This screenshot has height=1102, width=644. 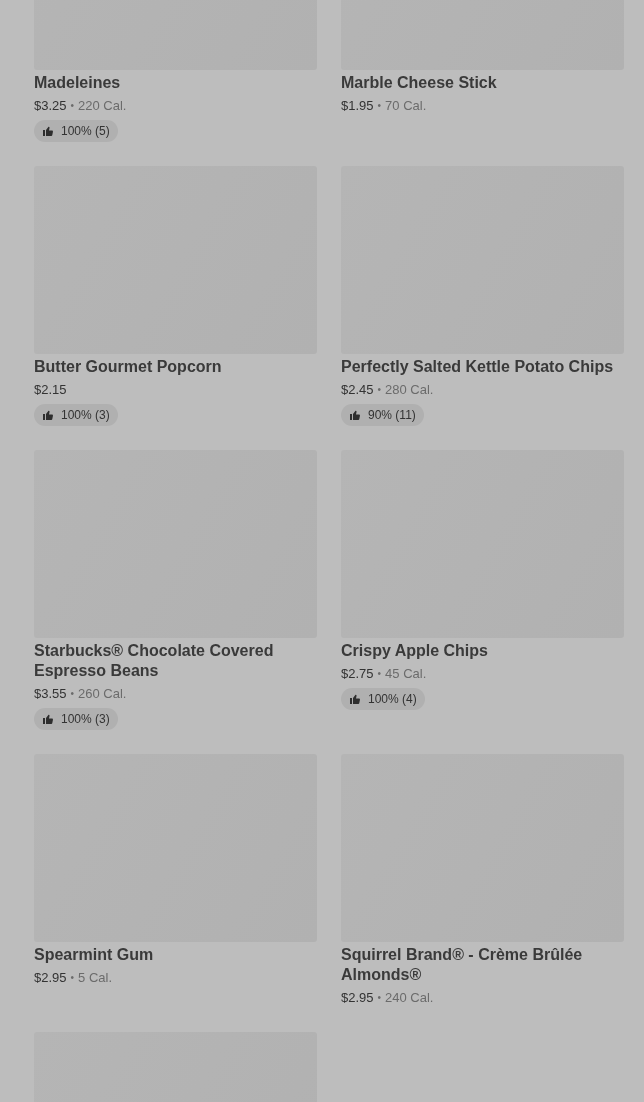 I want to click on product-name: Perfectly Salted Kettle Potato Chips, so click(x=482, y=367).